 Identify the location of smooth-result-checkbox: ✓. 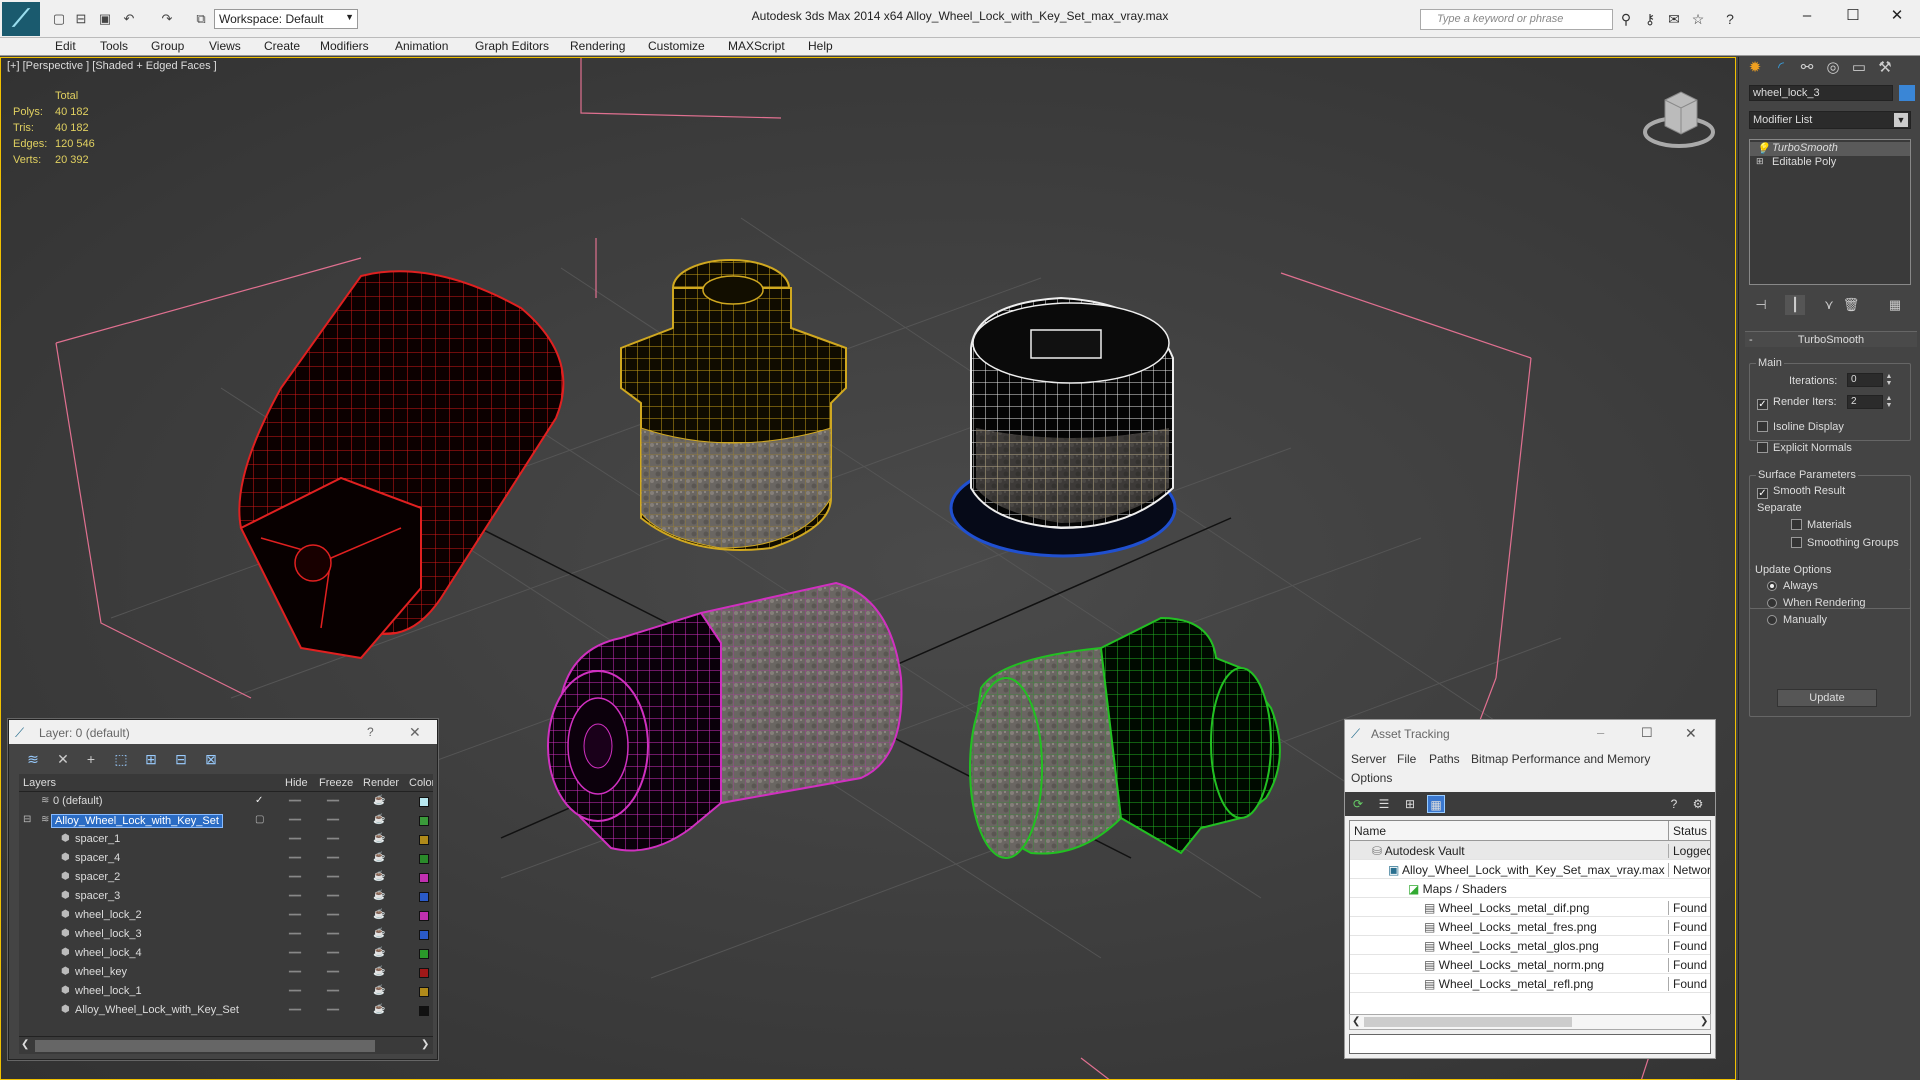
(1762, 493).